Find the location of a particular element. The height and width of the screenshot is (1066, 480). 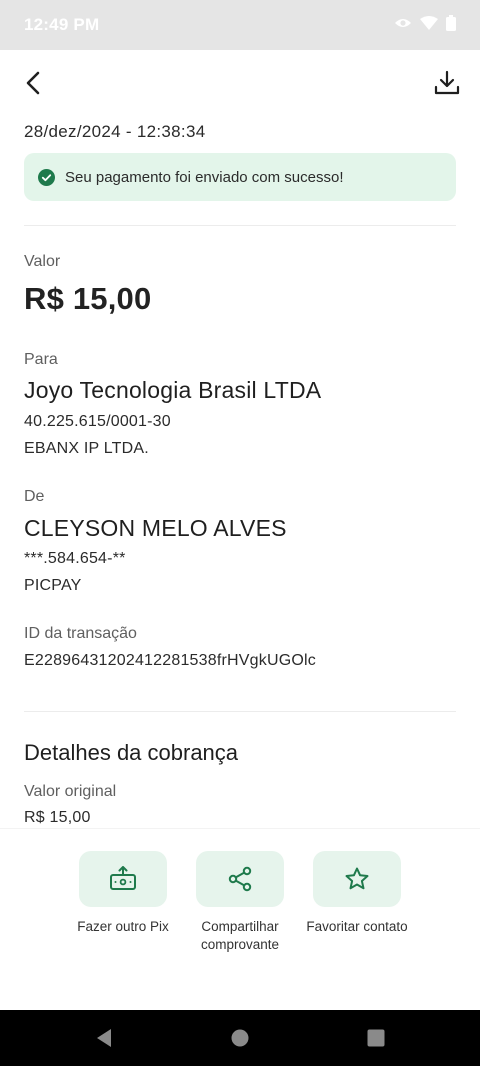

status-icons is located at coordinates (425, 25).